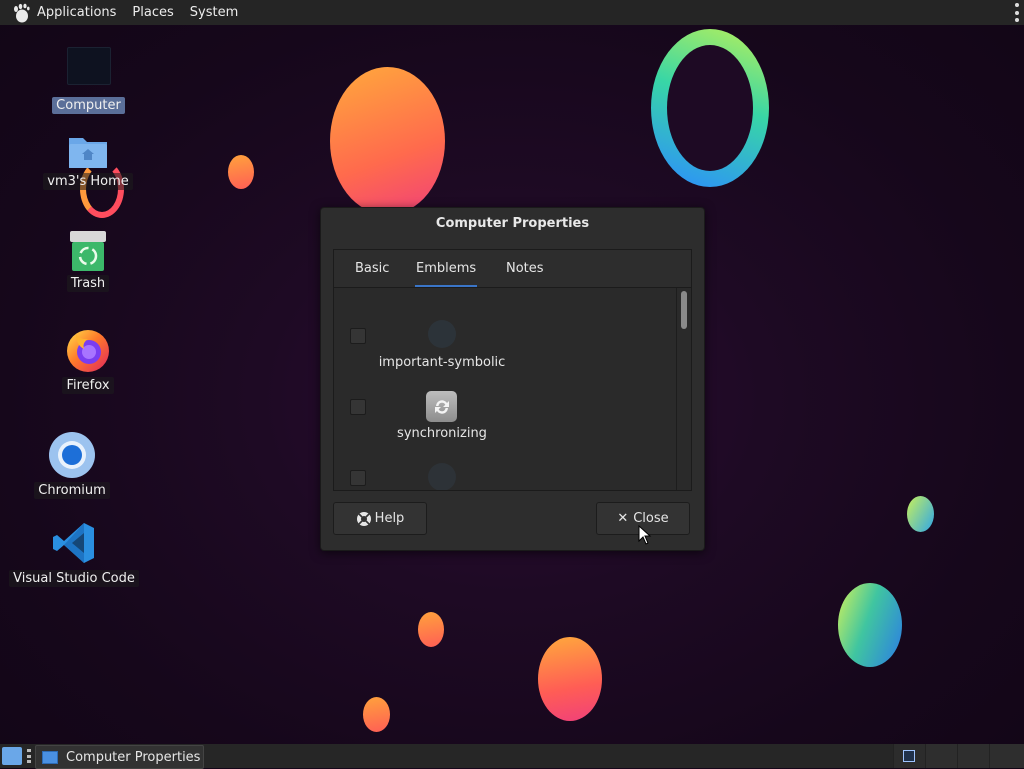 The image size is (1024, 769). I want to click on desktop-icon-trash: Trash, so click(88, 261).